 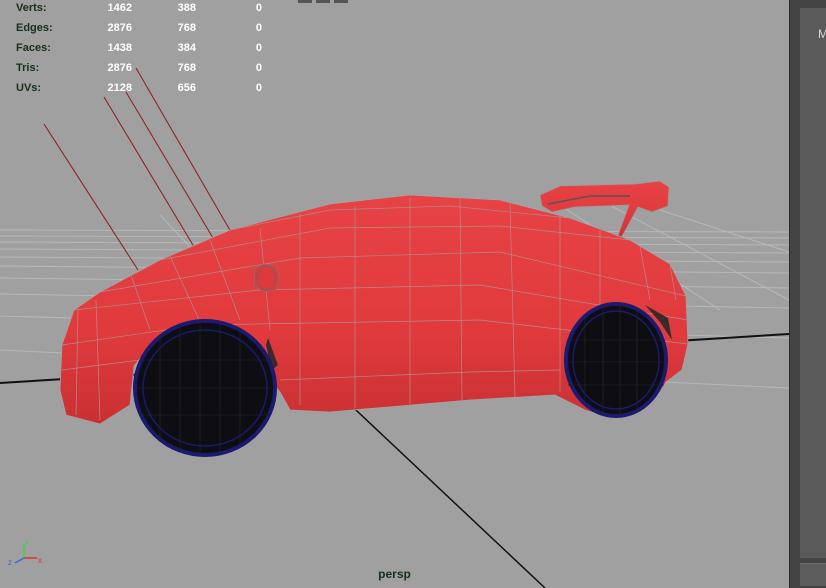 I want to click on hud-value: 1462, so click(x=119, y=8).